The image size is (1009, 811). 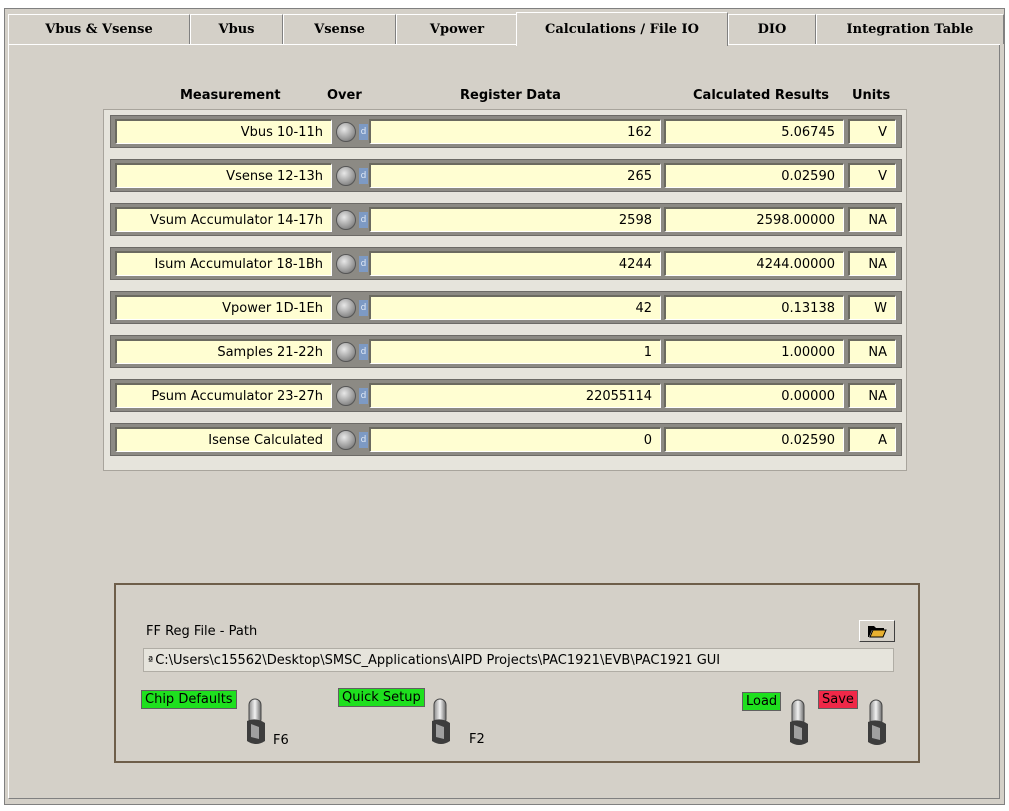 What do you see at coordinates (872, 307) in the screenshot?
I see `unit-value: W` at bounding box center [872, 307].